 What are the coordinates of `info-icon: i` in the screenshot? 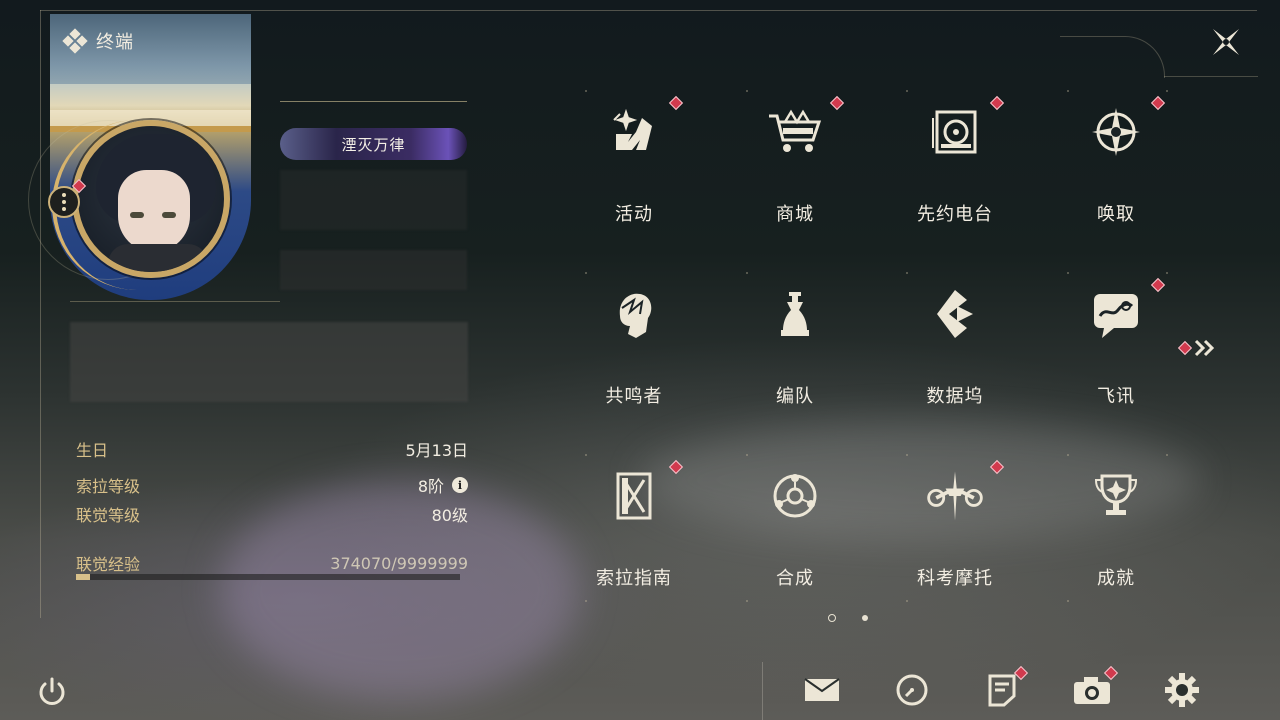 It's located at (460, 485).